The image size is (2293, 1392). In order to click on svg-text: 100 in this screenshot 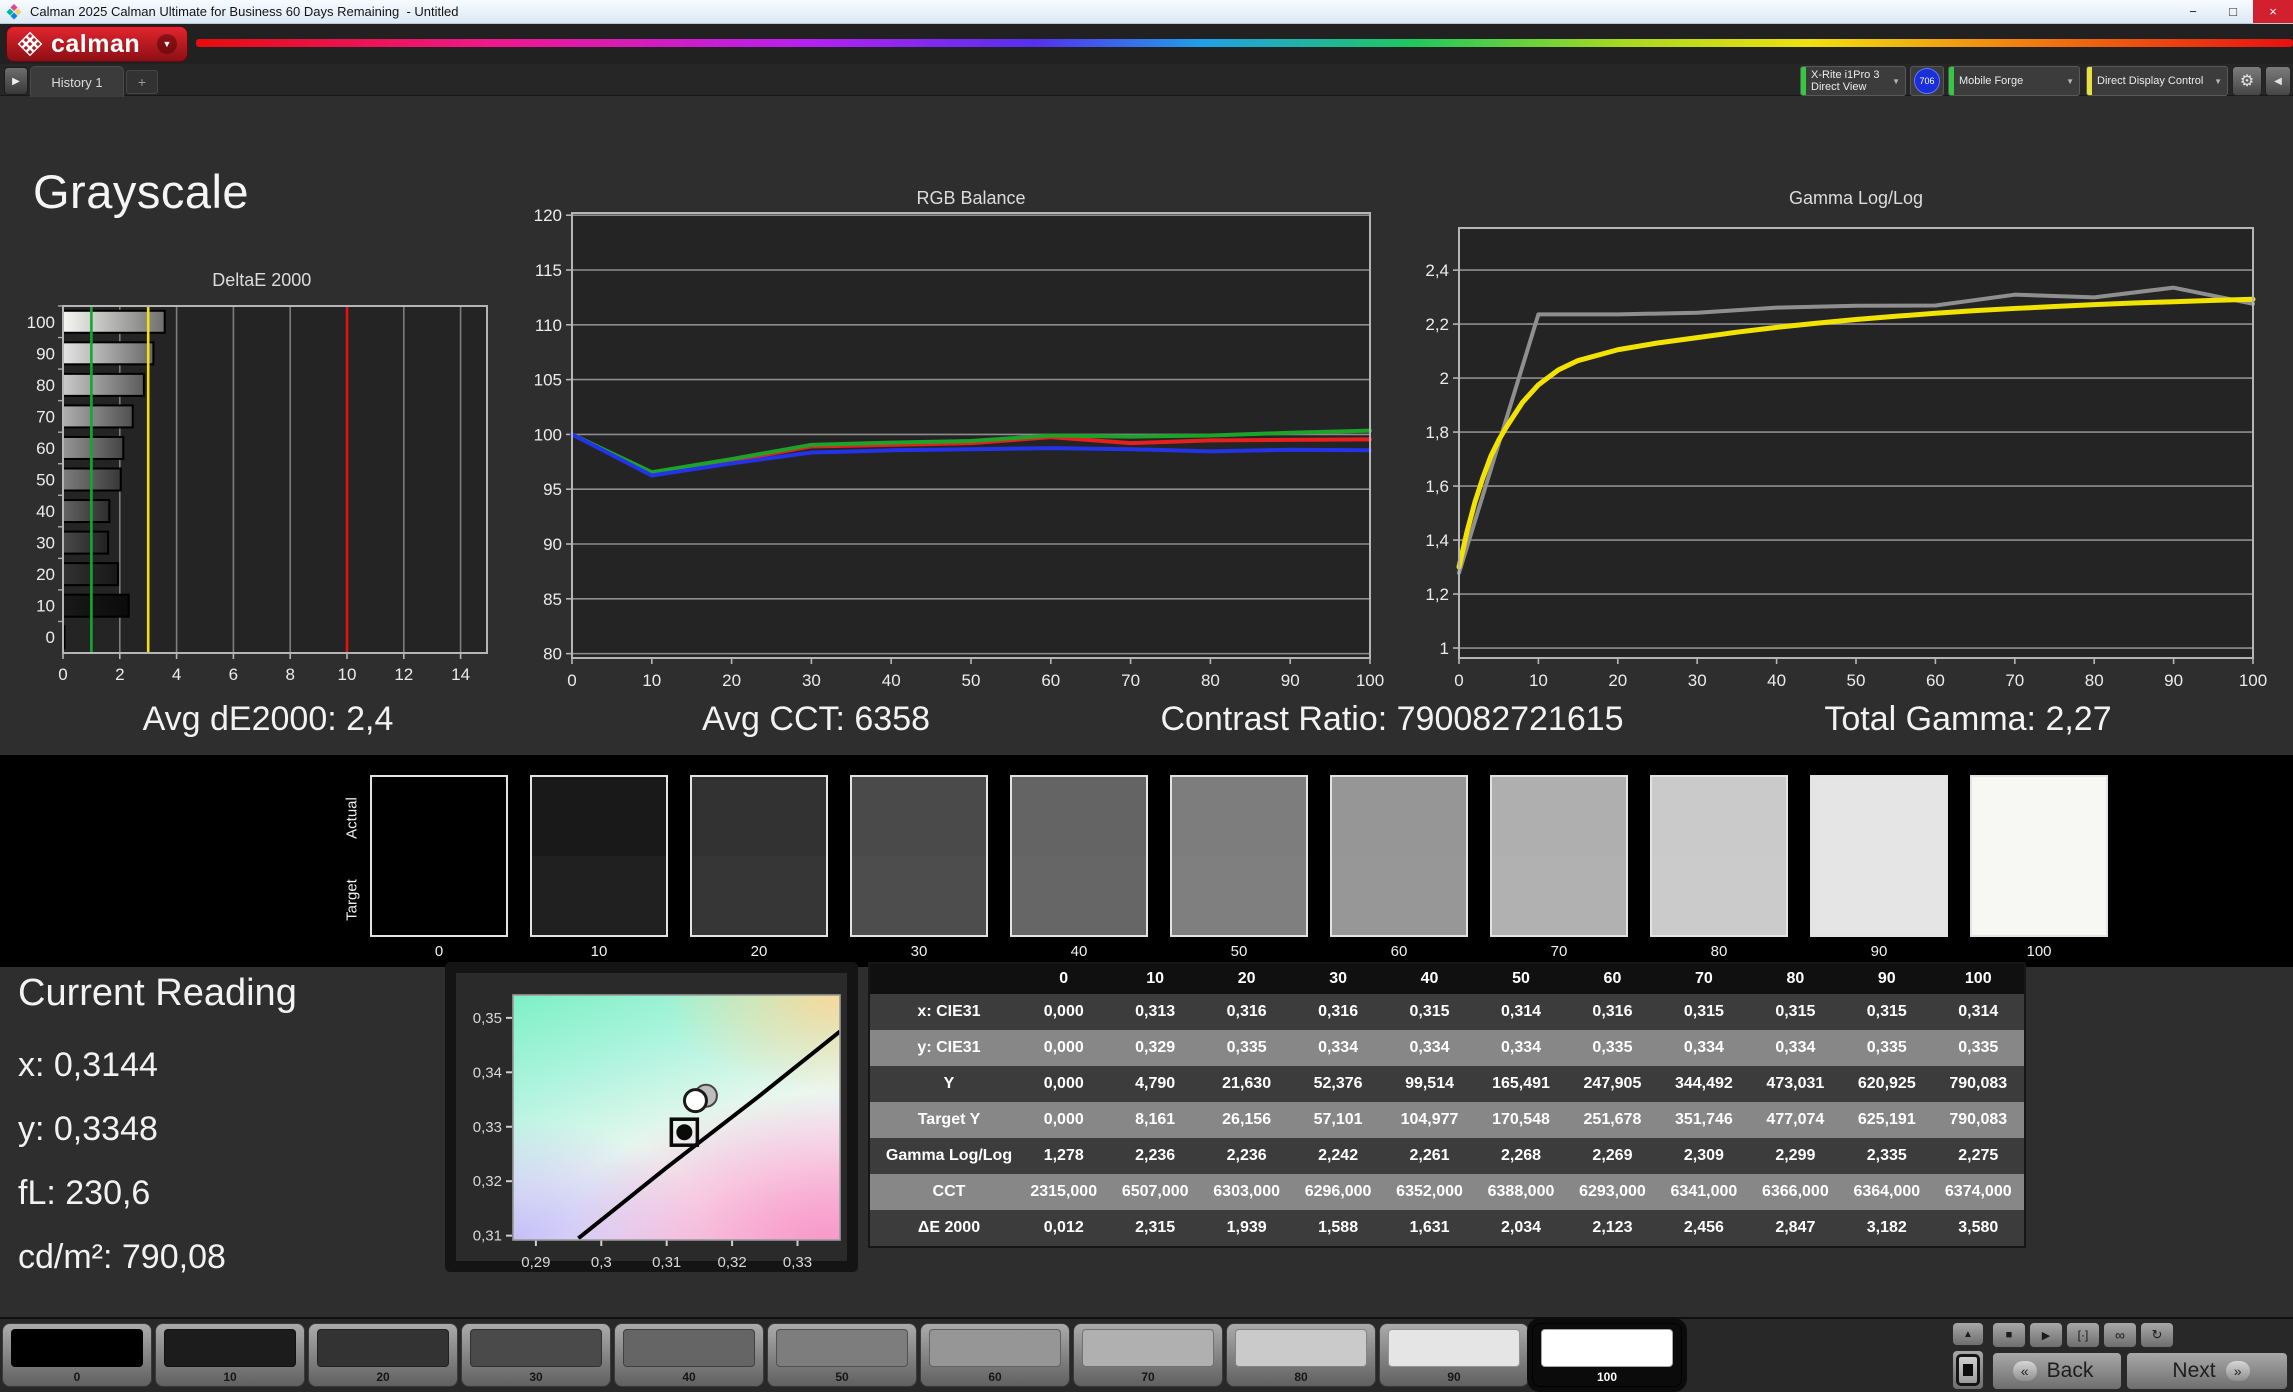, I will do `click(2253, 680)`.